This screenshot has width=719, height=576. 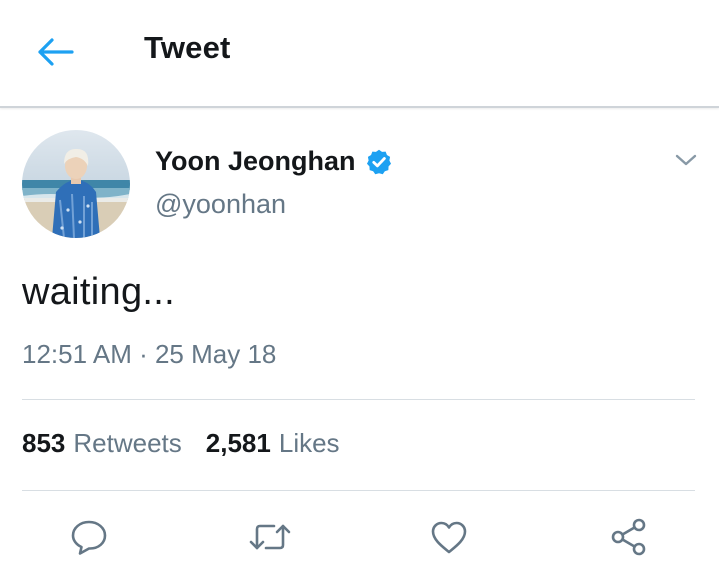 What do you see at coordinates (149, 354) in the screenshot?
I see `tweet-timestamp: 12:51 AM · 25 May 18` at bounding box center [149, 354].